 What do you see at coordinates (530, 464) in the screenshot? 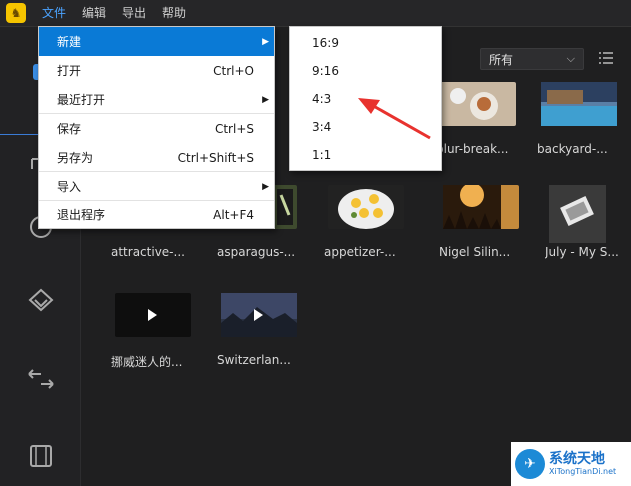
I see `watermark-logo-icon: ✈` at bounding box center [530, 464].